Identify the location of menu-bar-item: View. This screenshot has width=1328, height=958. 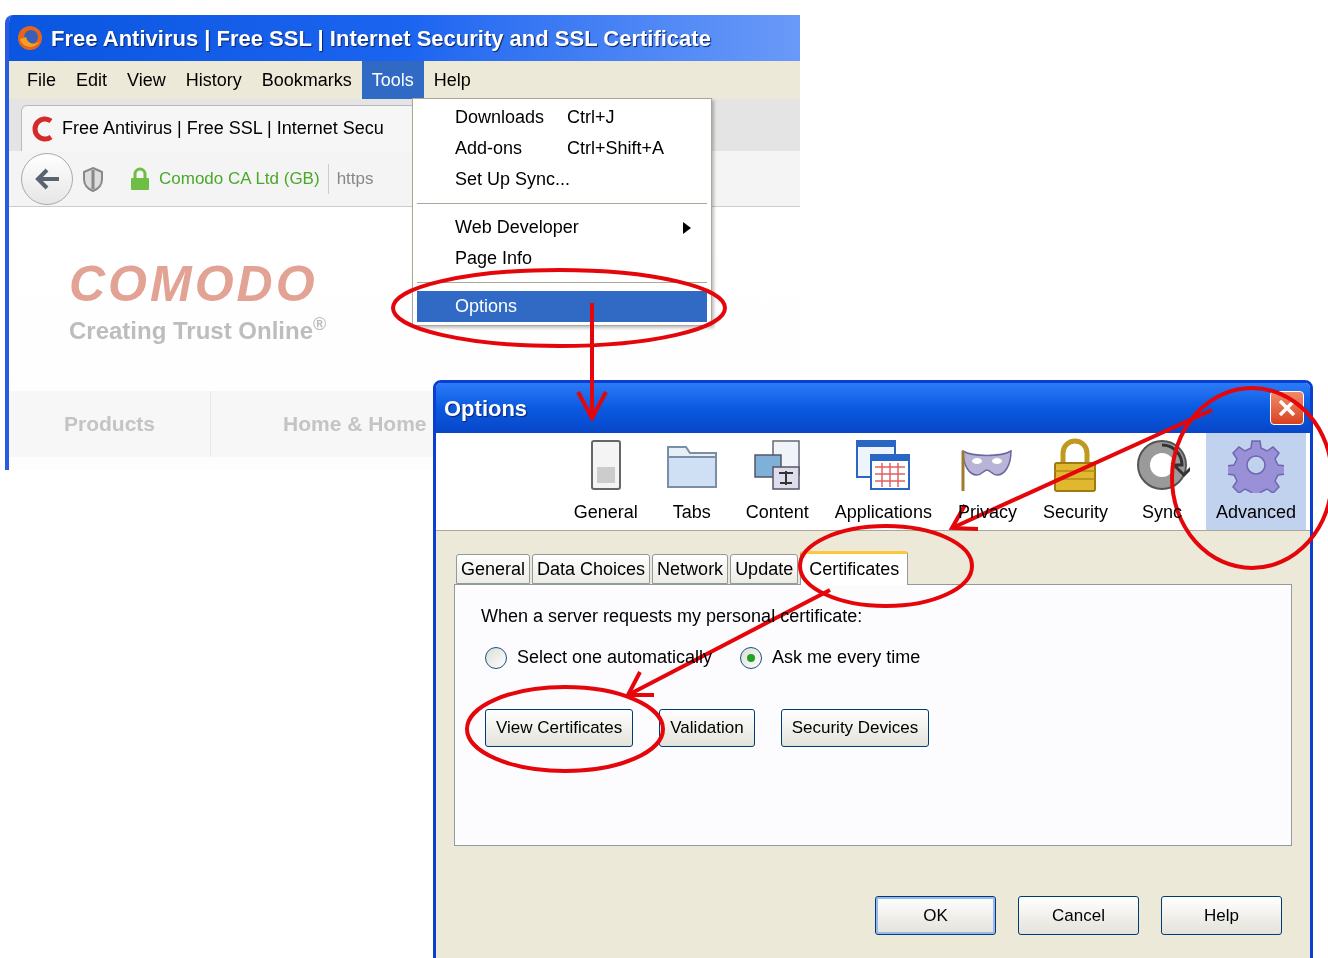
(146, 80).